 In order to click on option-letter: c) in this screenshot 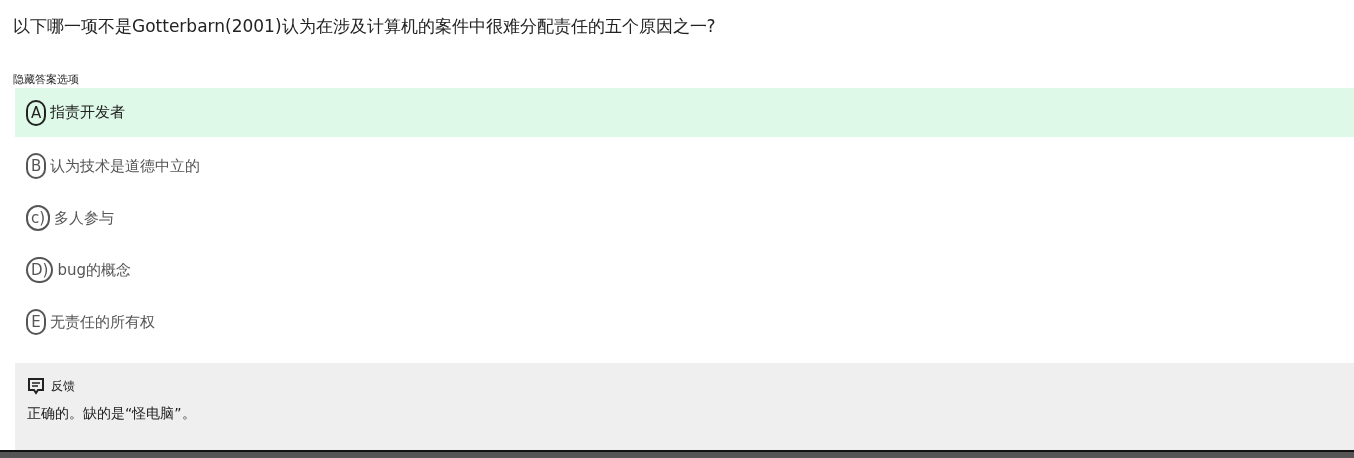, I will do `click(38, 218)`.